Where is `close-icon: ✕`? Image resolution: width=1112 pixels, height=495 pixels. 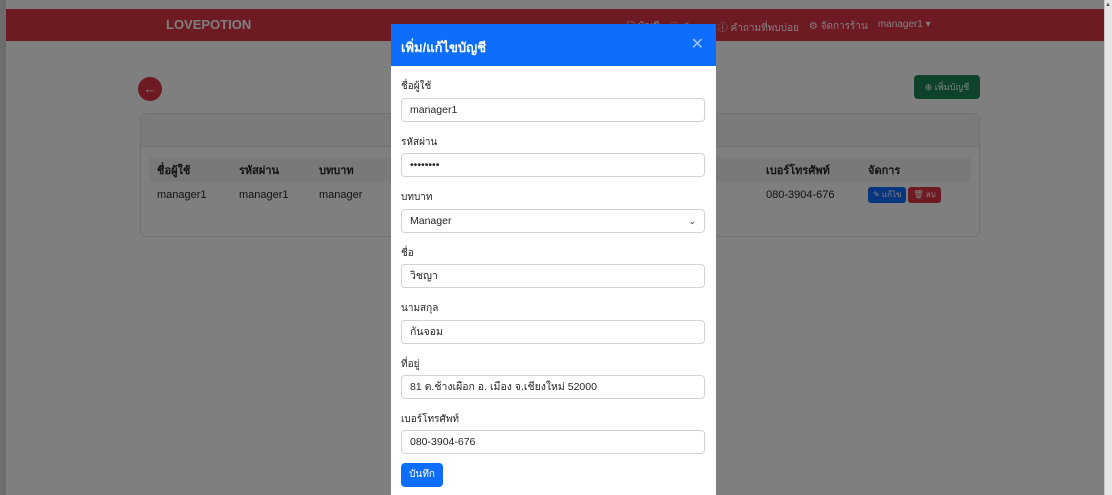 close-icon: ✕ is located at coordinates (697, 44).